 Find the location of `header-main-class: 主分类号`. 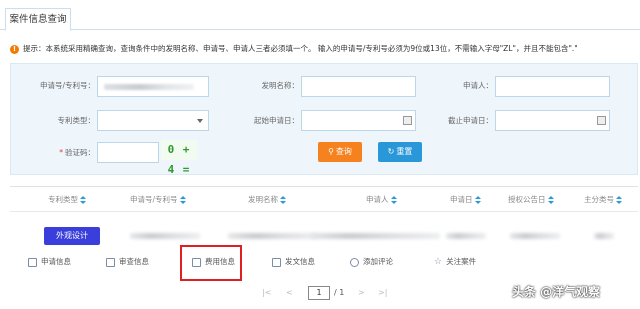

header-main-class: 主分类号 is located at coordinates (603, 200).